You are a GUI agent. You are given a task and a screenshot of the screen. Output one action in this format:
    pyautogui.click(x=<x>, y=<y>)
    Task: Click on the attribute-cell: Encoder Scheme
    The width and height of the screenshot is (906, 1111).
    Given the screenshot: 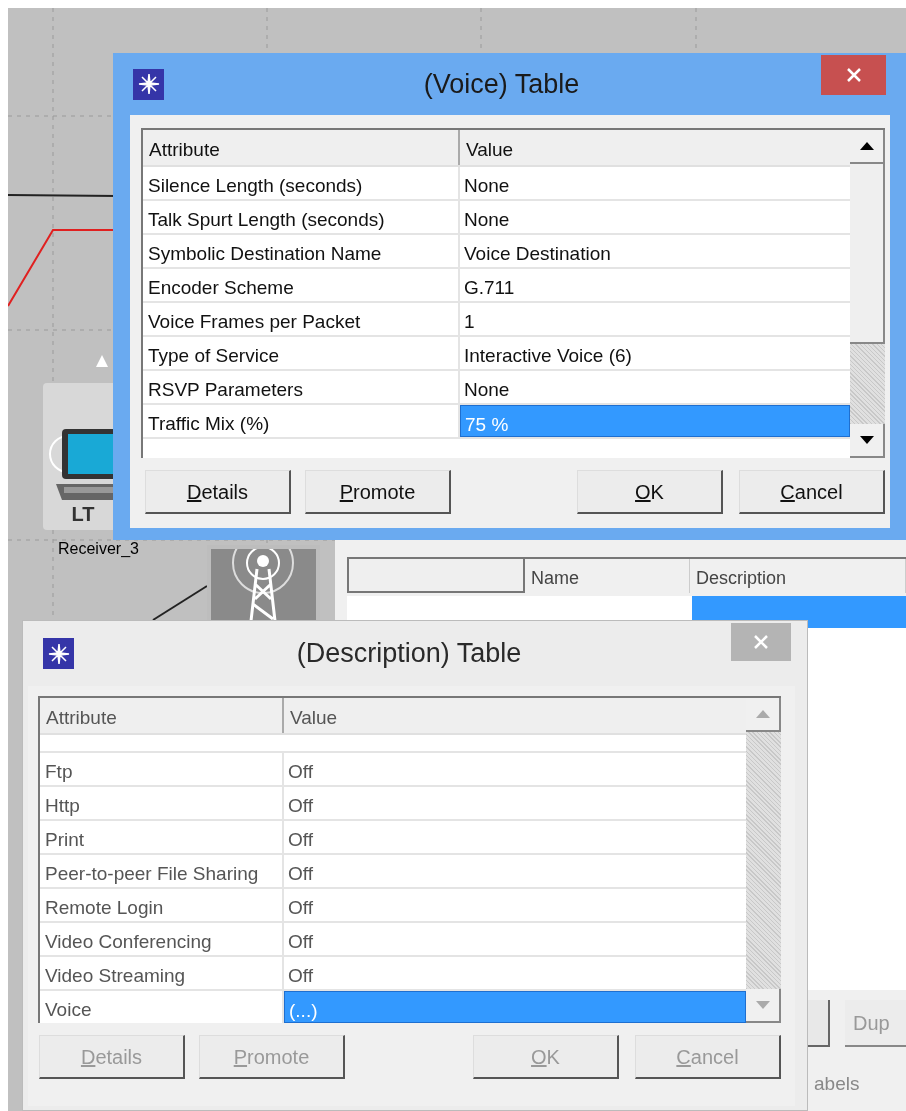 What is the action you would take?
    pyautogui.click(x=301, y=285)
    